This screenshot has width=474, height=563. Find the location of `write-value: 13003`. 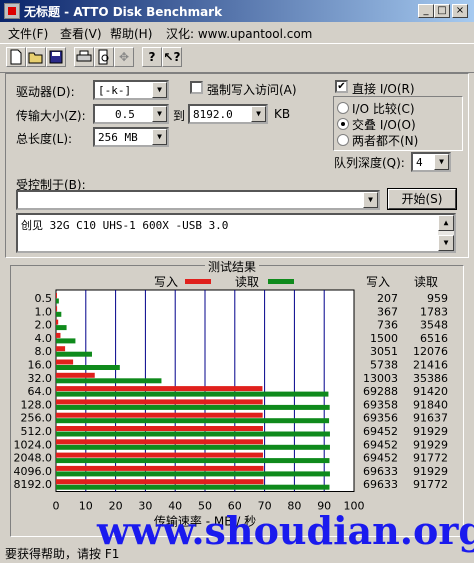

write-value: 13003 is located at coordinates (380, 378).